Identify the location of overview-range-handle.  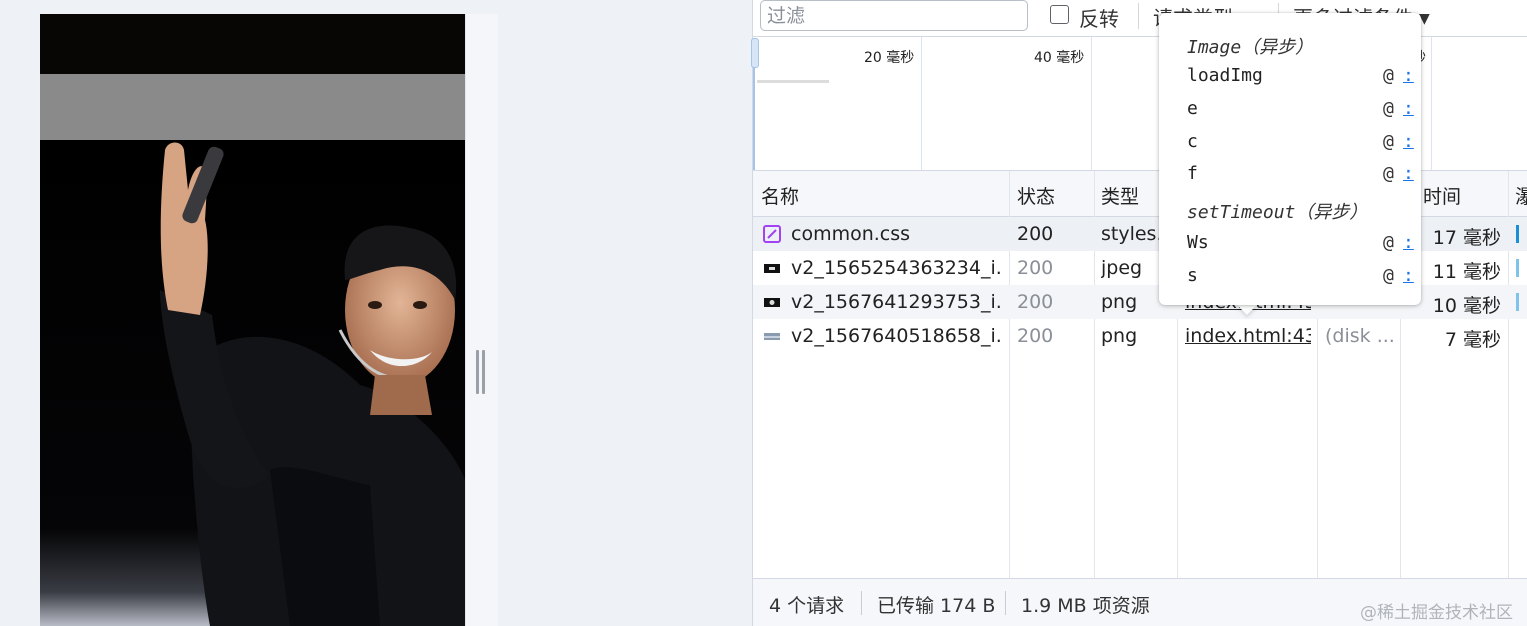
(755, 53).